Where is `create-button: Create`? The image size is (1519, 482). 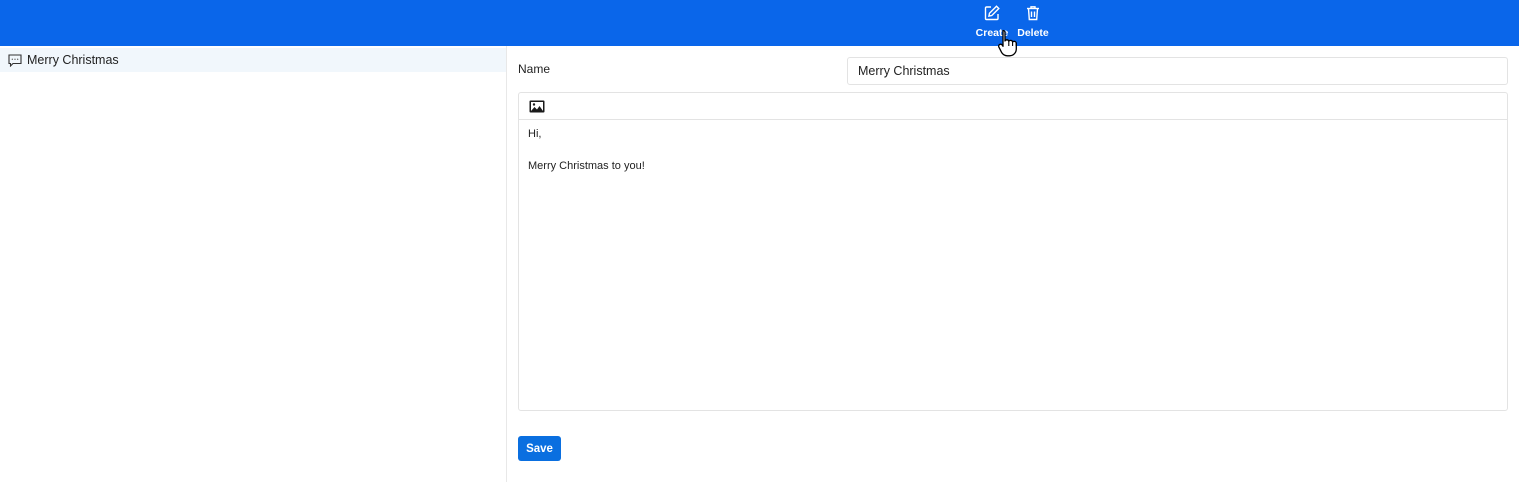
create-button: Create is located at coordinates (992, 21).